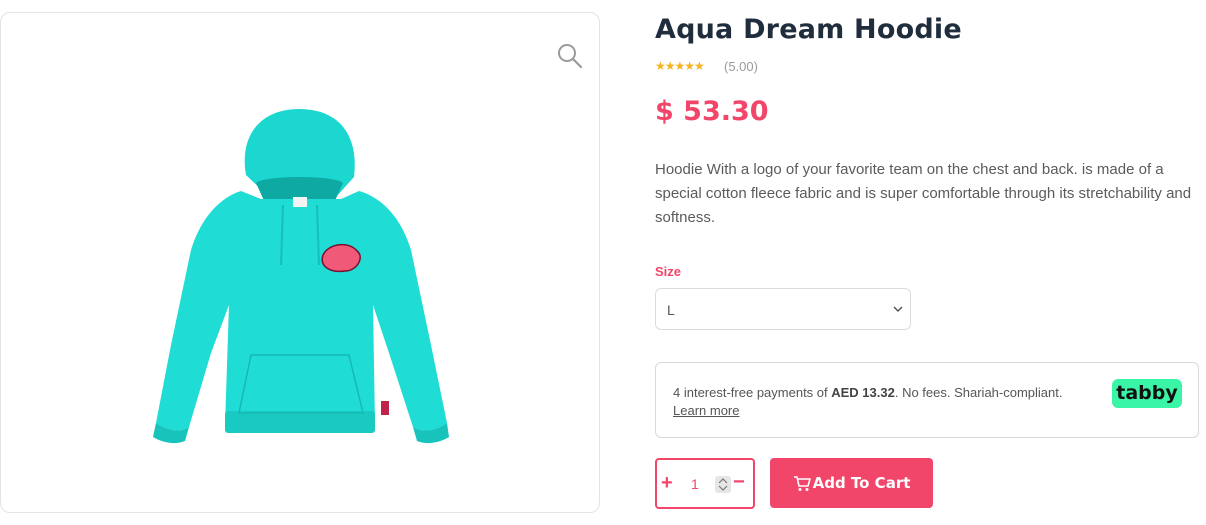  I want to click on tabby-logo: tabby, so click(1147, 393).